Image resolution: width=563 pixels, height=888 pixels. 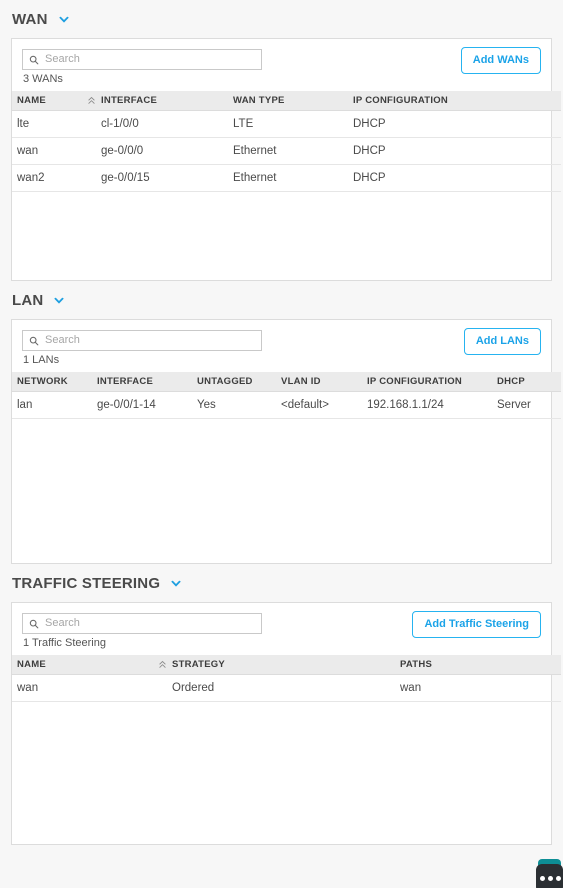 I want to click on section-header-wan: WAN, so click(x=281, y=19).